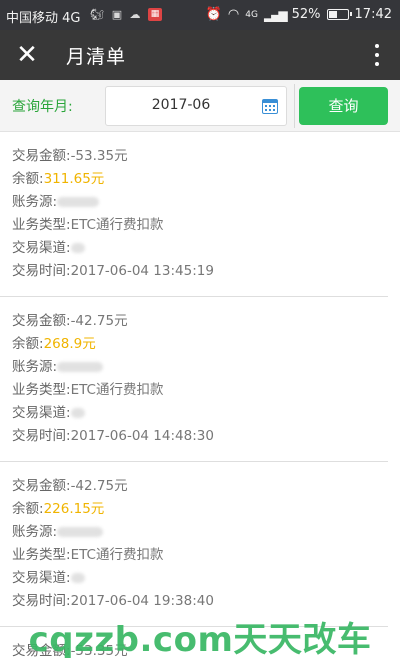  What do you see at coordinates (74, 179) in the screenshot?
I see `balance-value: 311.65元` at bounding box center [74, 179].